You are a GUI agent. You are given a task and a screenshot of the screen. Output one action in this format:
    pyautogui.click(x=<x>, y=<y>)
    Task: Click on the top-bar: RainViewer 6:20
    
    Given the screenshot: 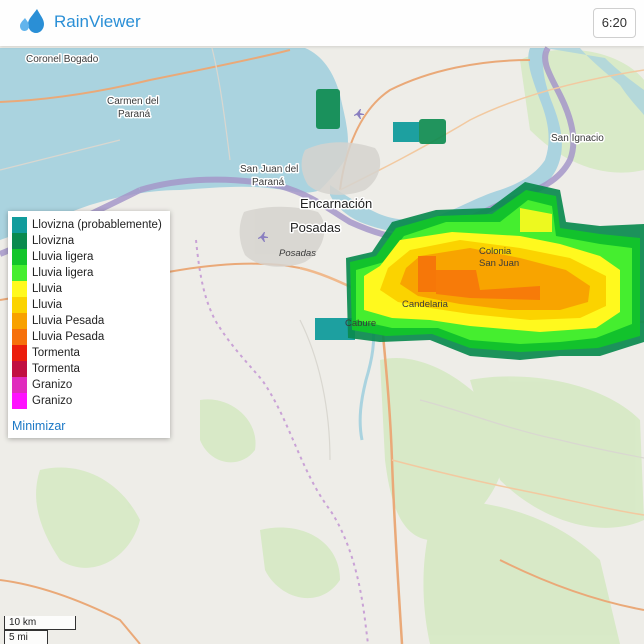 What is the action you would take?
    pyautogui.click(x=322, y=23)
    